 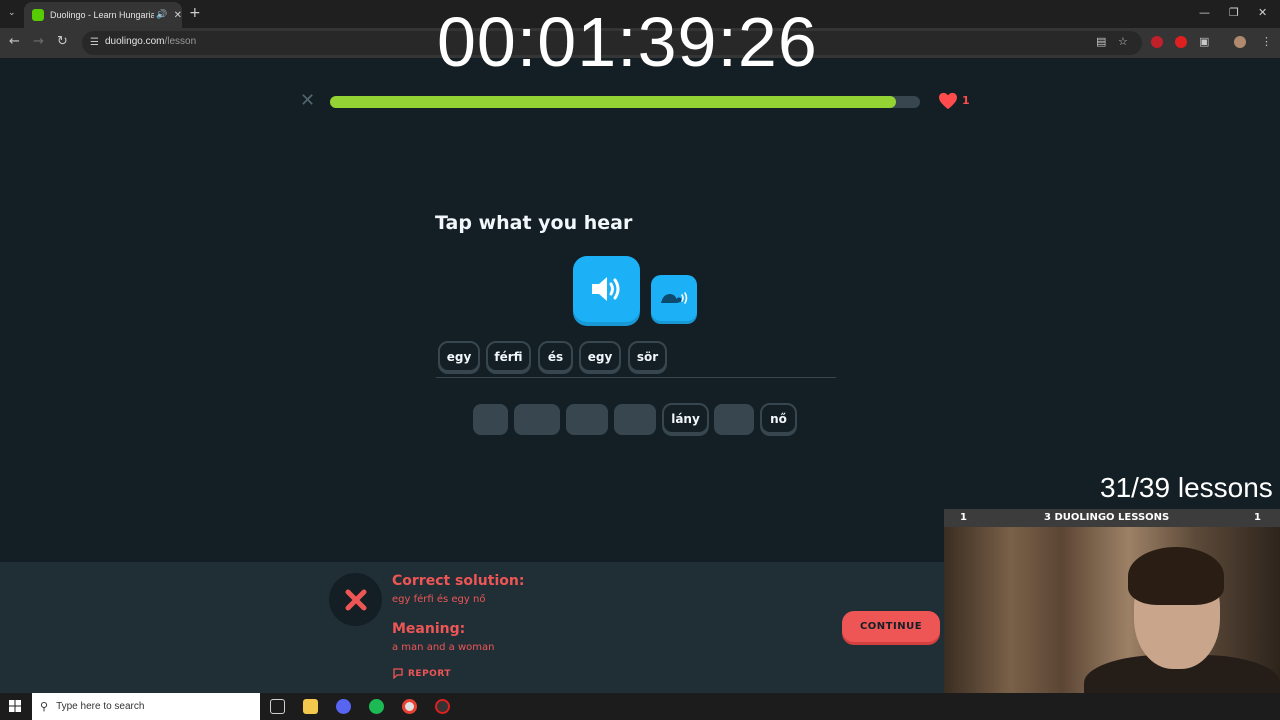 I want to click on profile-avatar, so click(x=1240, y=42).